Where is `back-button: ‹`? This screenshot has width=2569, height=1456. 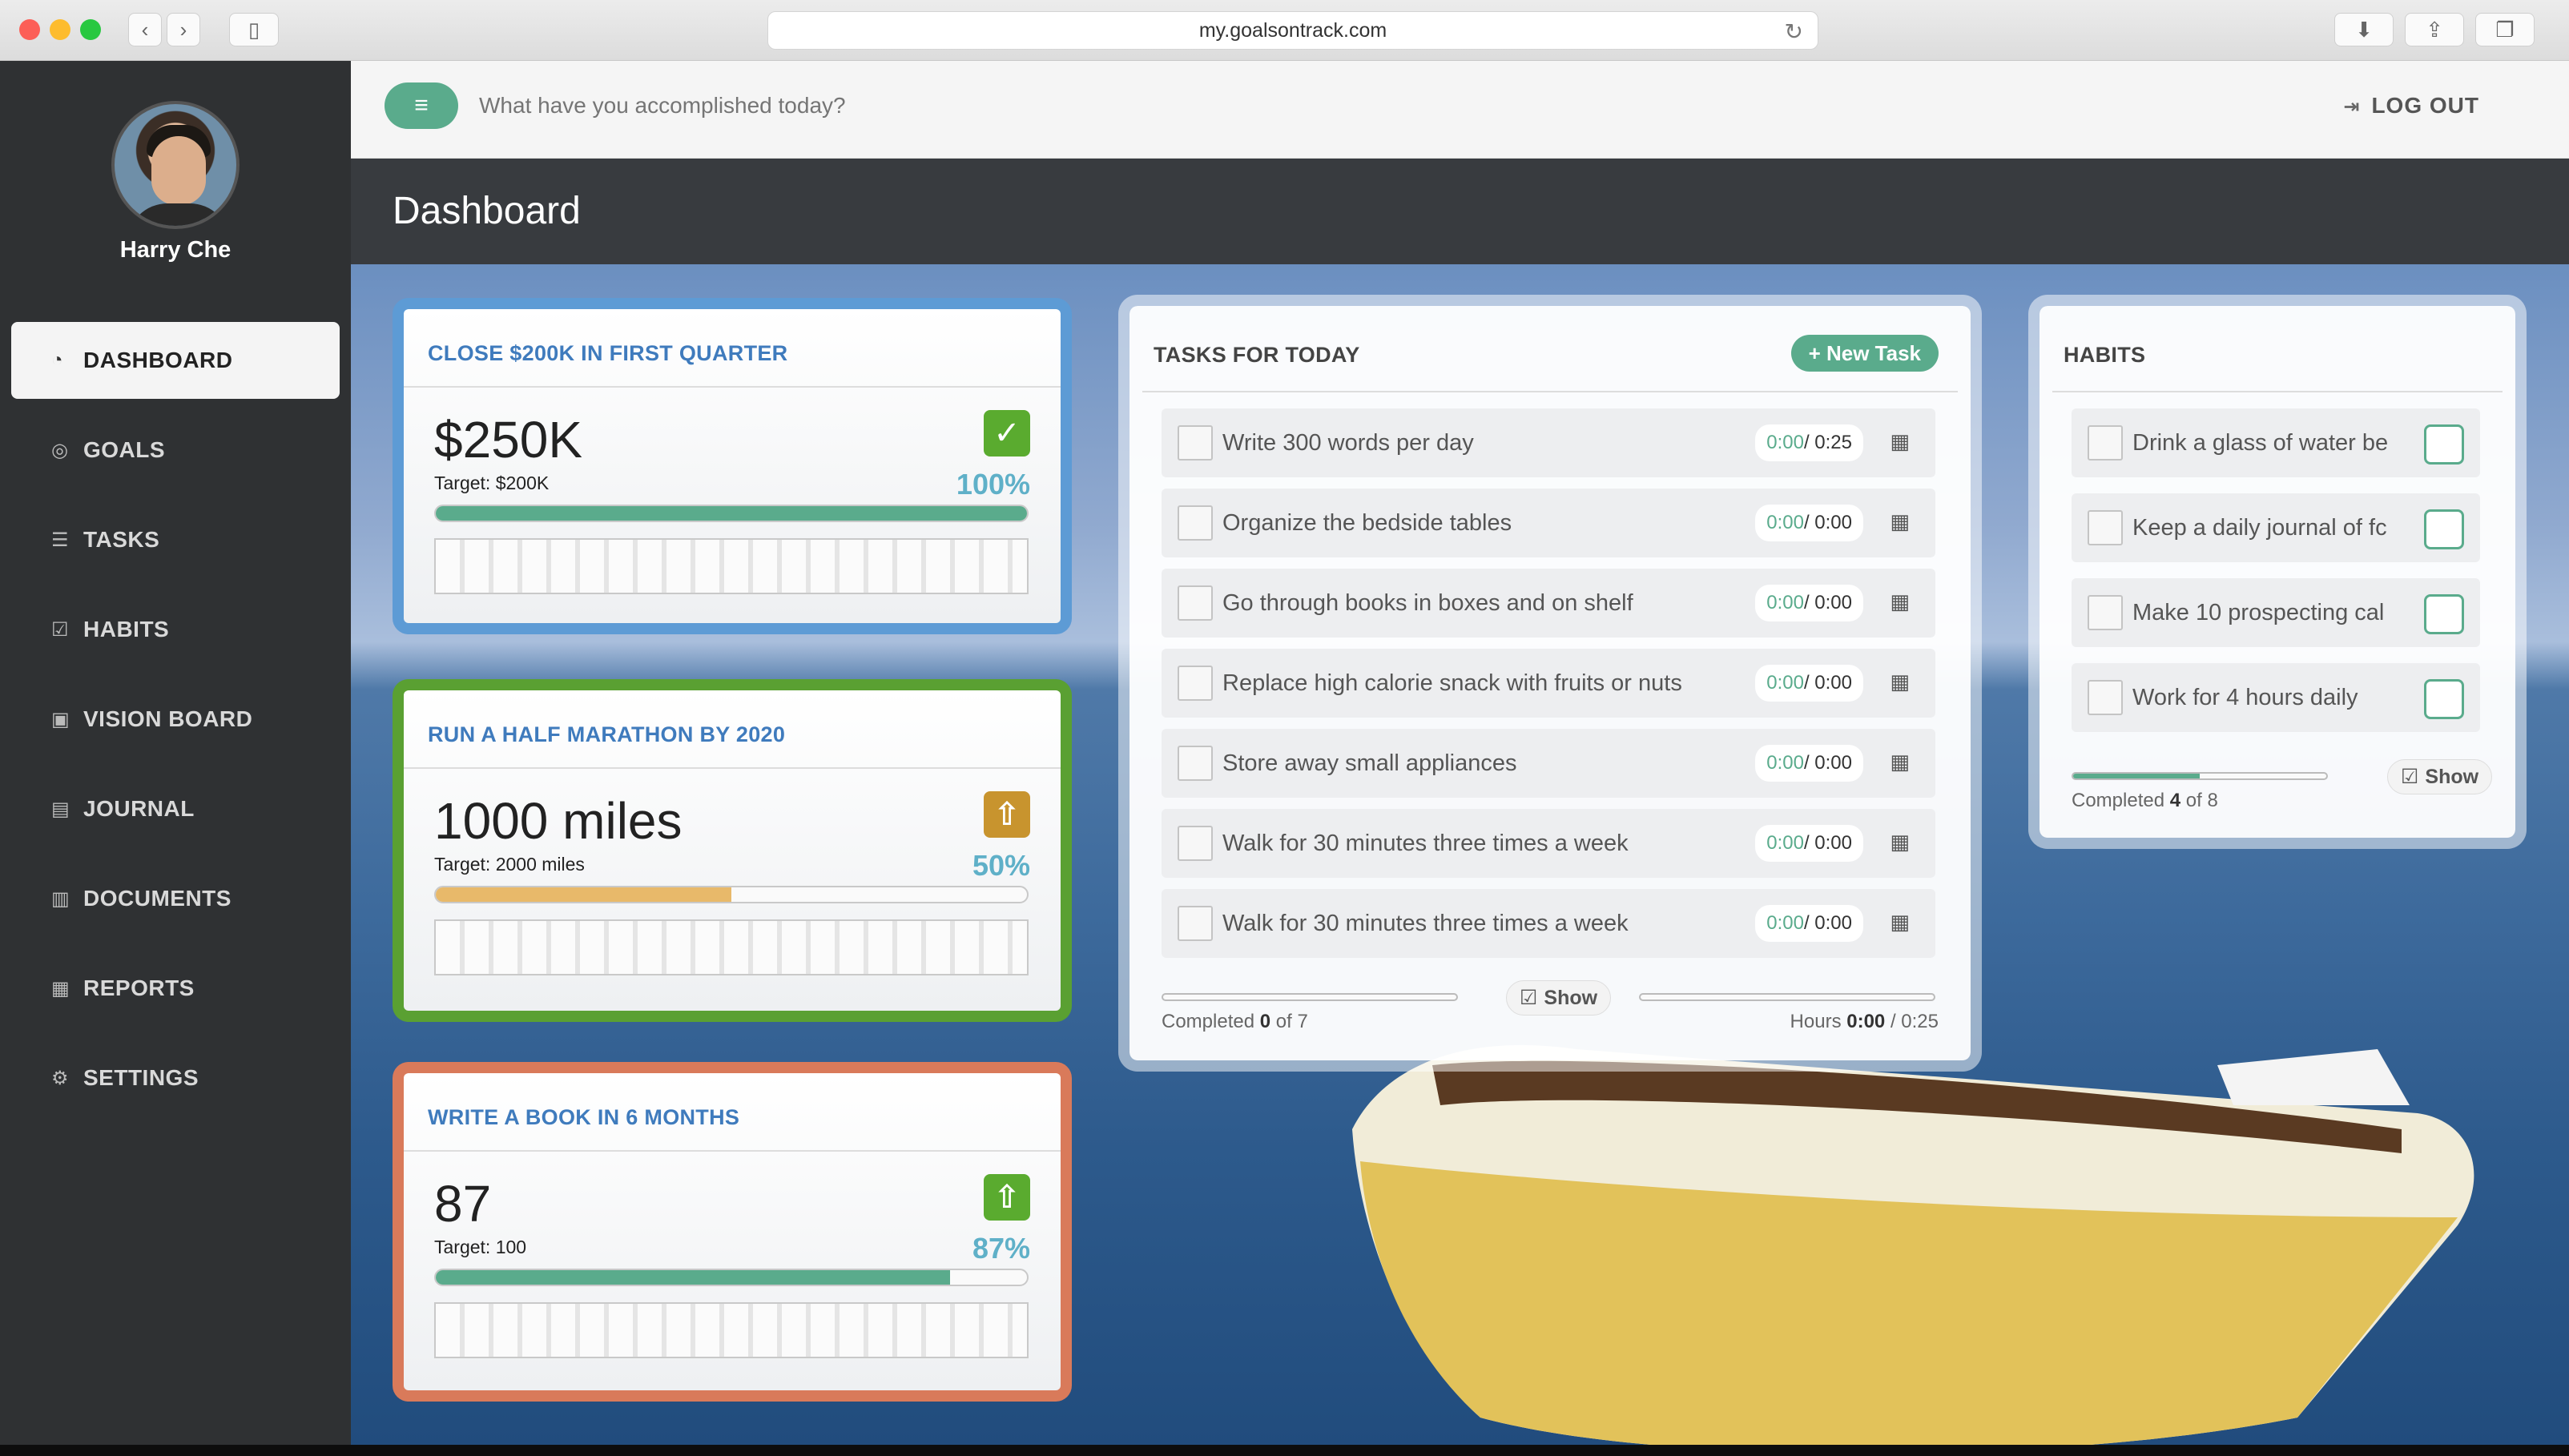
back-button: ‹ is located at coordinates (145, 29).